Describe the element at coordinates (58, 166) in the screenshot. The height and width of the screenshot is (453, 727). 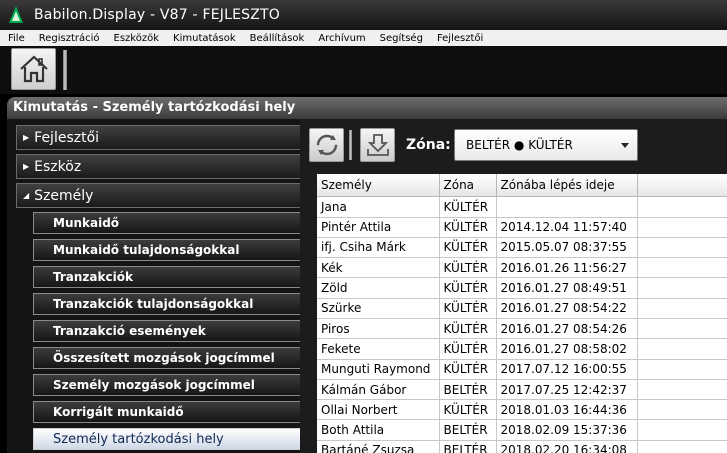
I see `sidebar-group-label: Eszköz` at that location.